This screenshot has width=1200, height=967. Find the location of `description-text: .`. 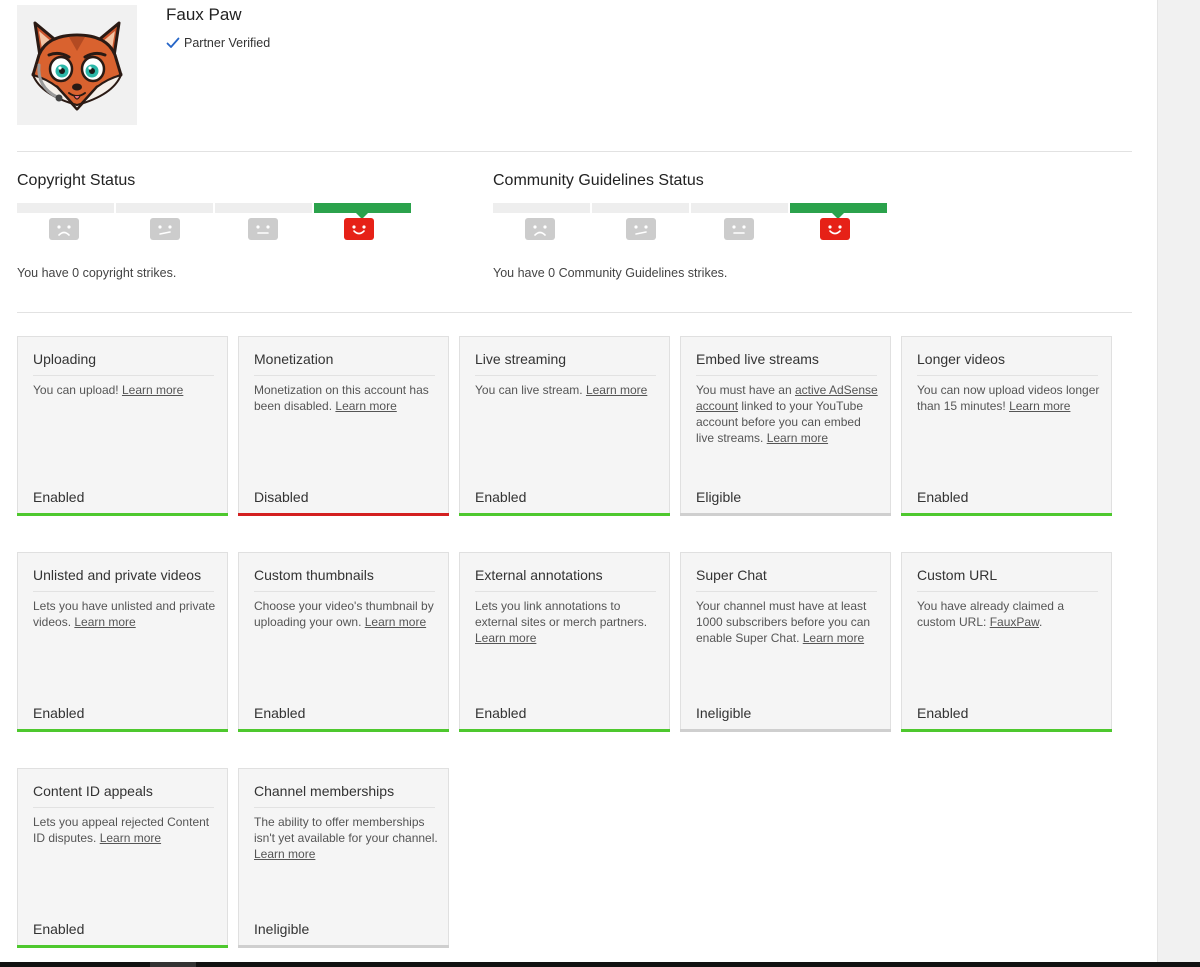

description-text: . is located at coordinates (1041, 622).